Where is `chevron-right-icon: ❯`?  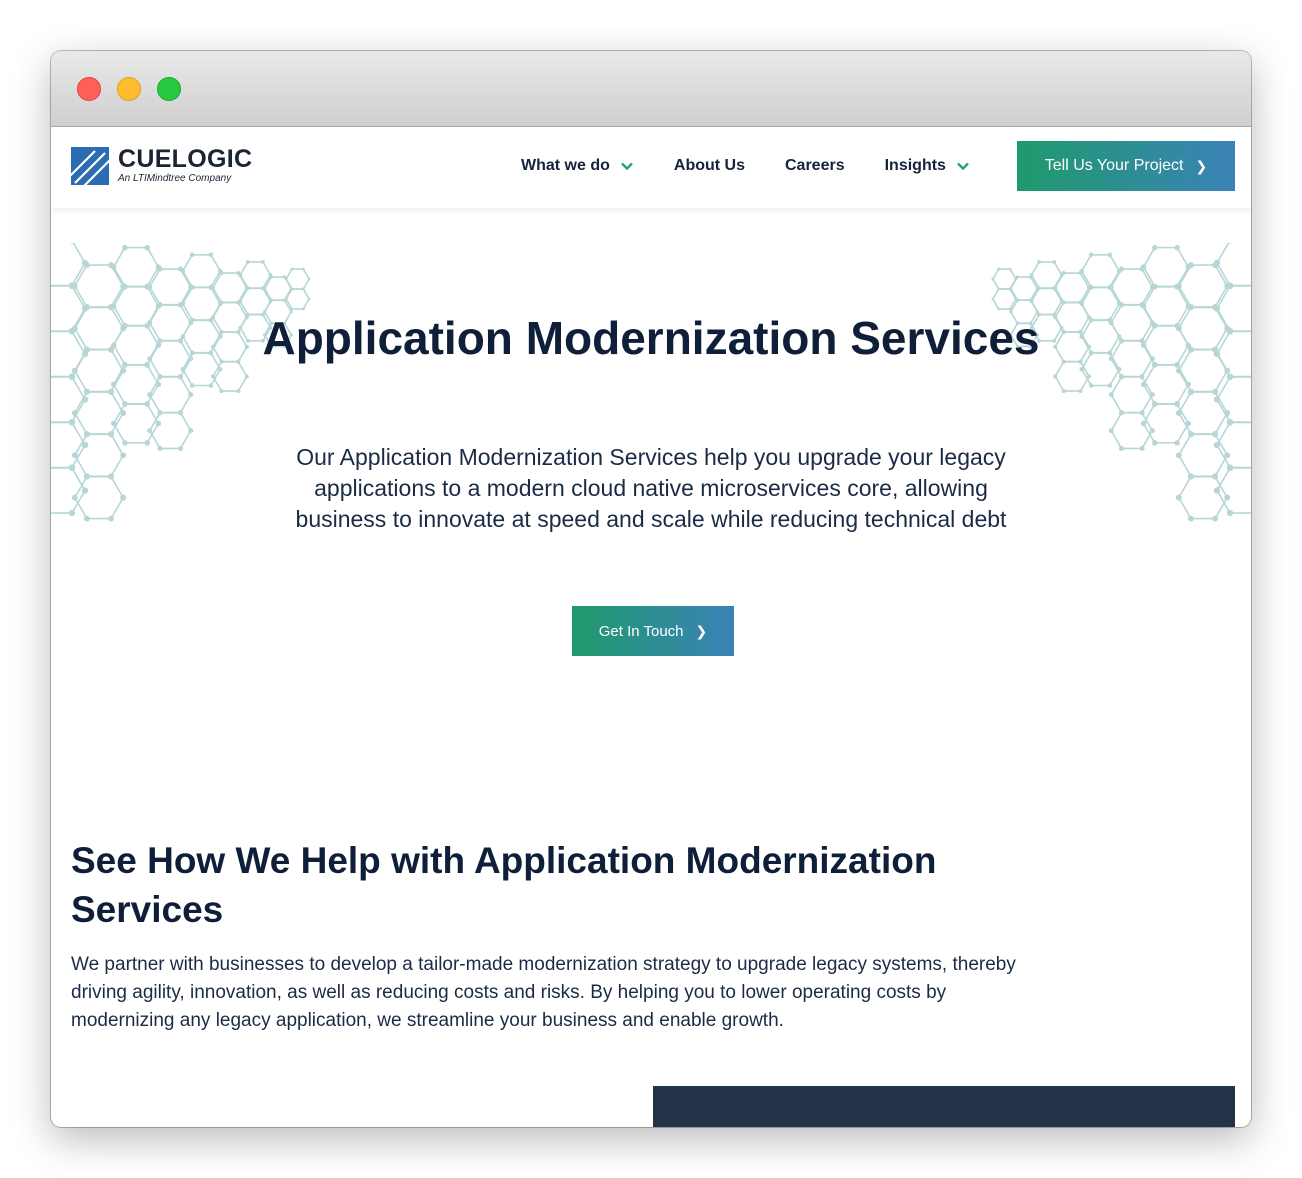 chevron-right-icon: ❯ is located at coordinates (1201, 165).